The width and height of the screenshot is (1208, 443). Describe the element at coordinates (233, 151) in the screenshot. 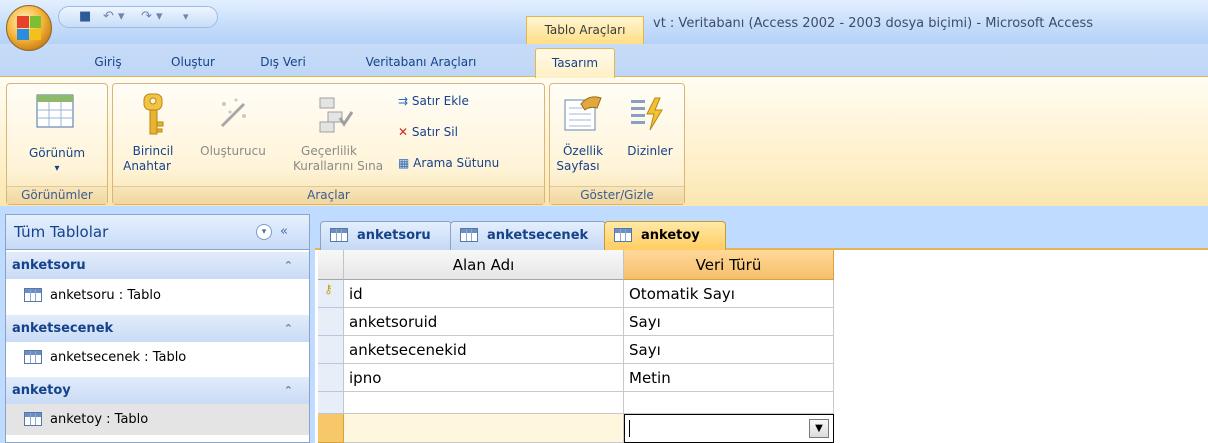

I see `builder-label: Oluşturucu` at that location.